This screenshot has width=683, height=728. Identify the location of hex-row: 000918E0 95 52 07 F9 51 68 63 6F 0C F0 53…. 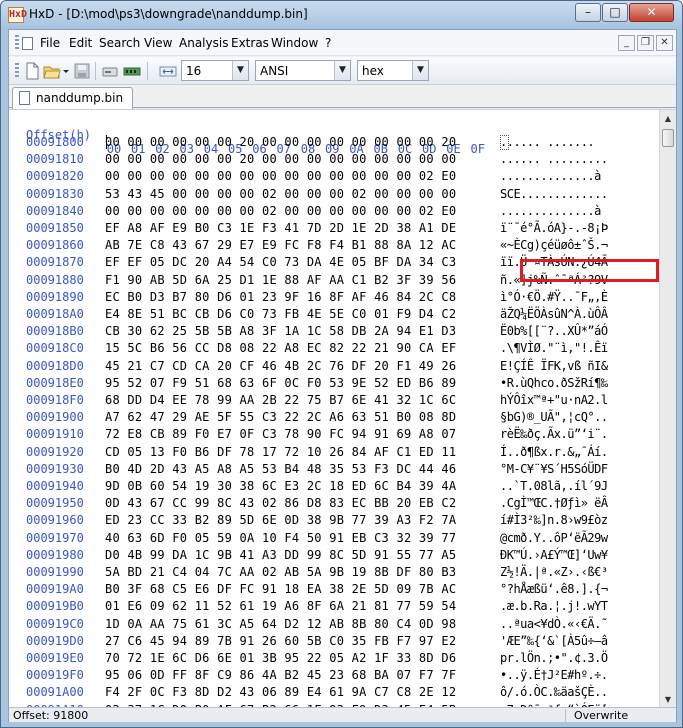
(334, 384).